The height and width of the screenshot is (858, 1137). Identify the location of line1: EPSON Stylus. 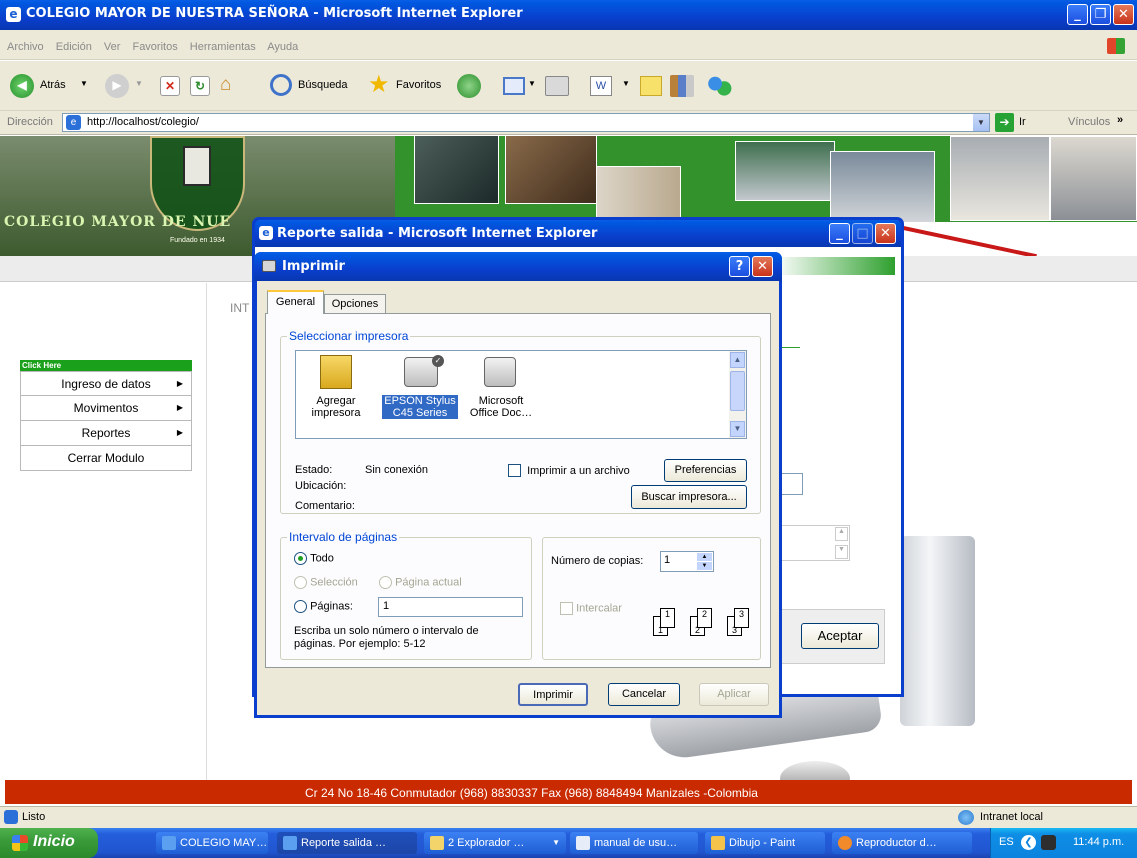
(420, 401).